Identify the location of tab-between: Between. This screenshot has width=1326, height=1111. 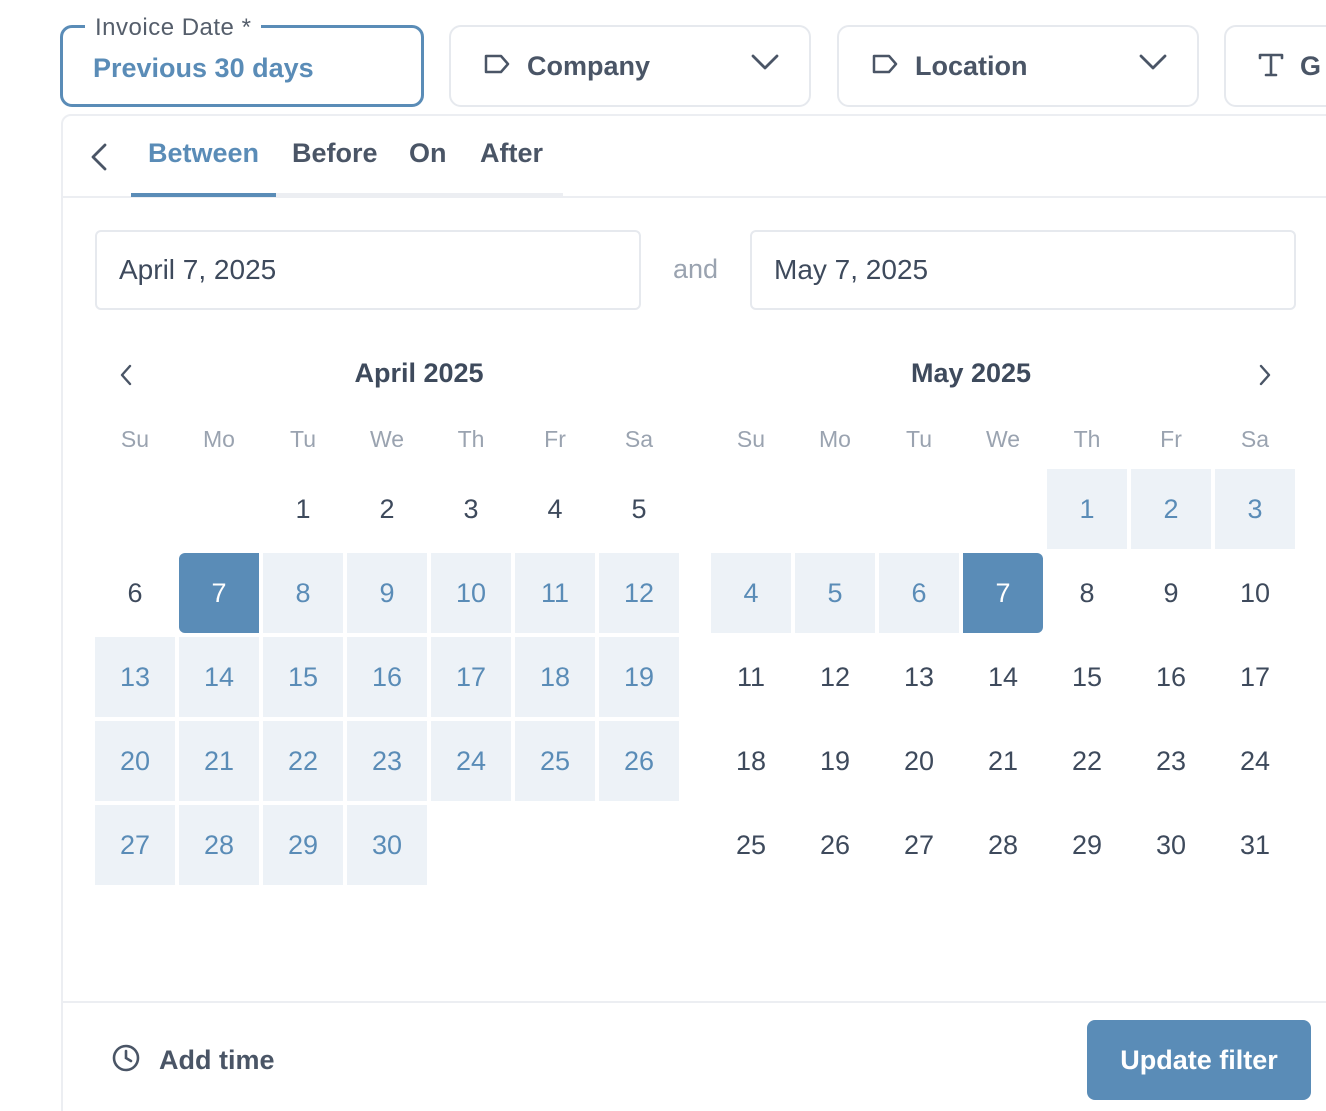
(203, 153).